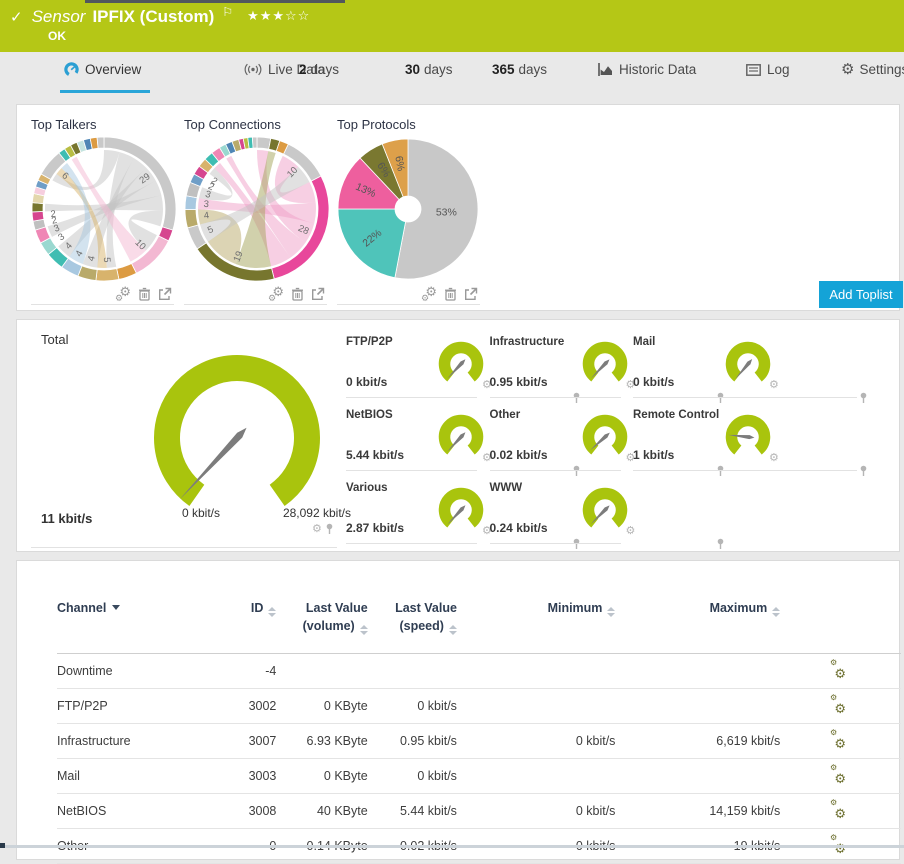 This screenshot has height=864, width=904. Describe the element at coordinates (135, 607) in the screenshot. I see `column-header-channel: Channel` at that location.